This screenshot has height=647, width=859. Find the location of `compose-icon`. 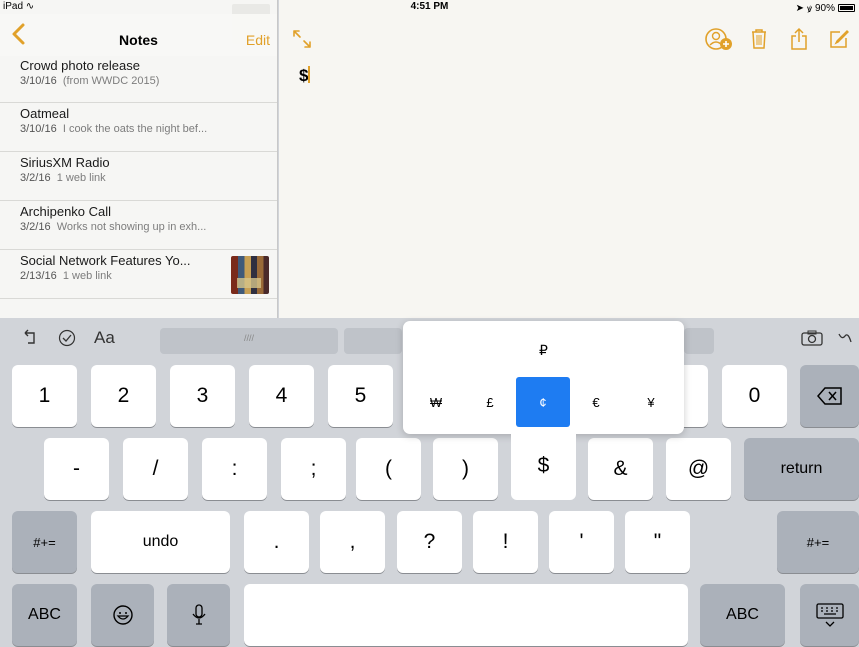

compose-icon is located at coordinates (839, 39).